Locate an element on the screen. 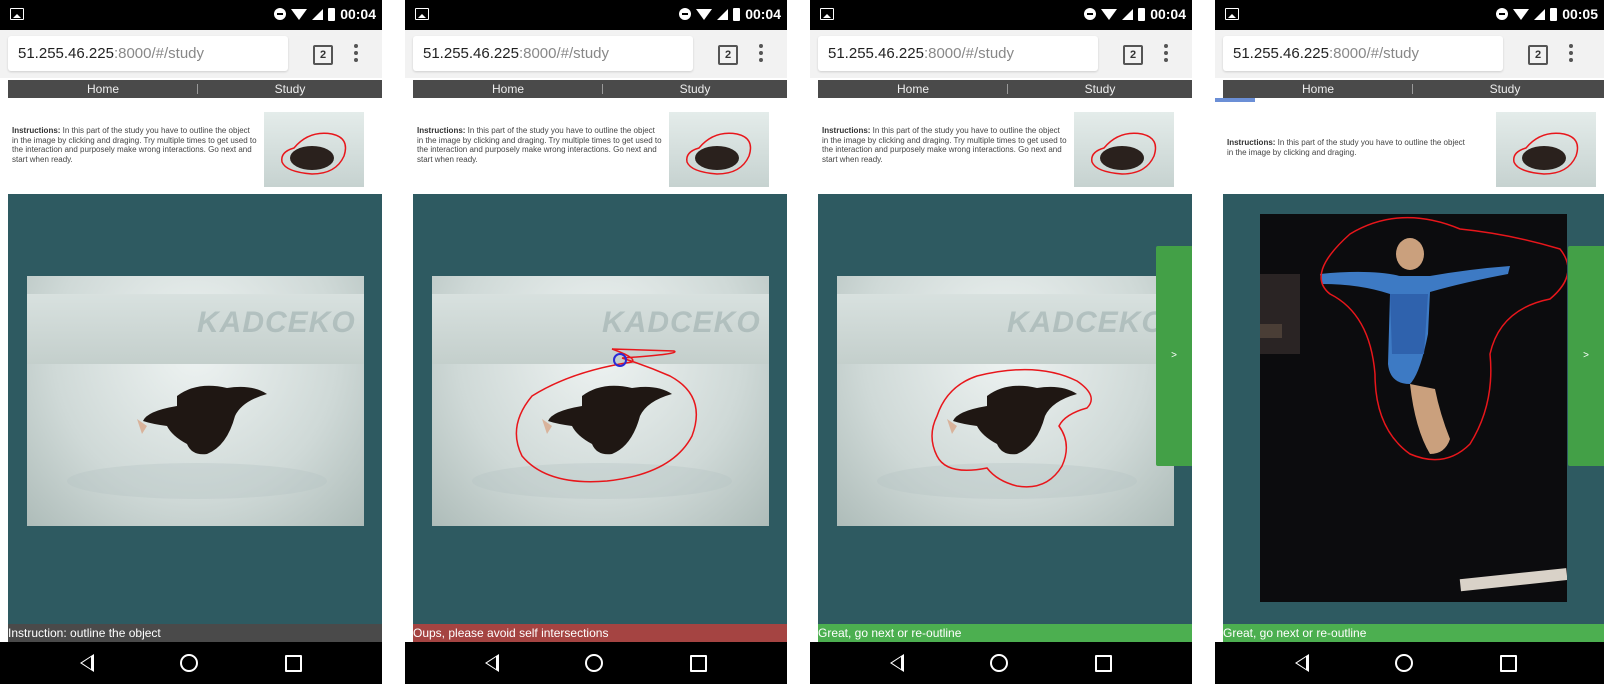  outline-canvas: KADCEKO > is located at coordinates (1005, 409).